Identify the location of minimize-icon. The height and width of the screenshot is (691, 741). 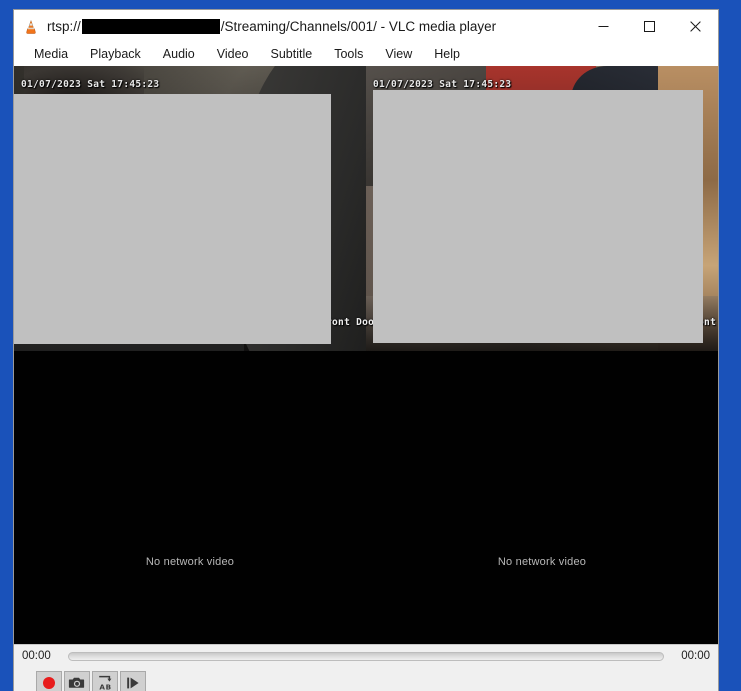
(603, 26).